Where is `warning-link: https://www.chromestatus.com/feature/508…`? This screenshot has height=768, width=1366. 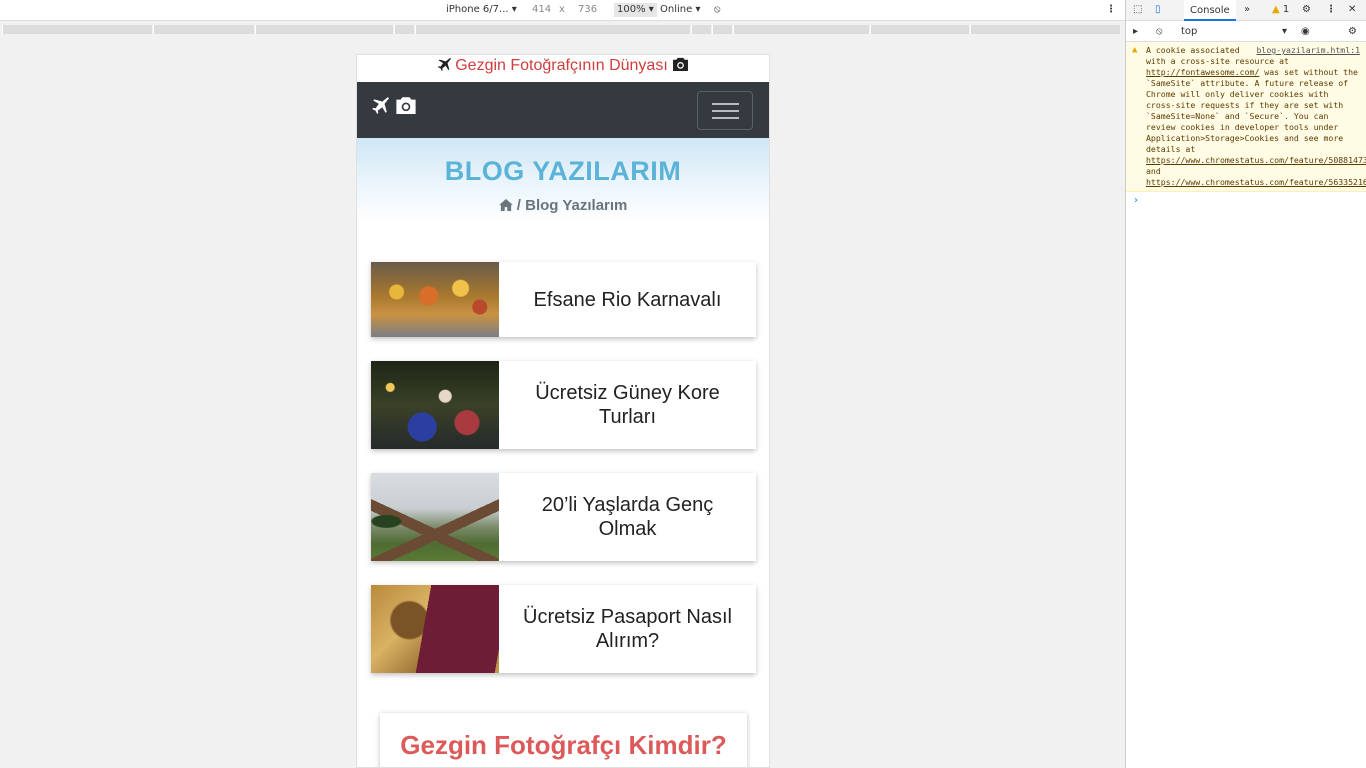 warning-link: https://www.chromestatus.com/feature/508… is located at coordinates (1256, 160).